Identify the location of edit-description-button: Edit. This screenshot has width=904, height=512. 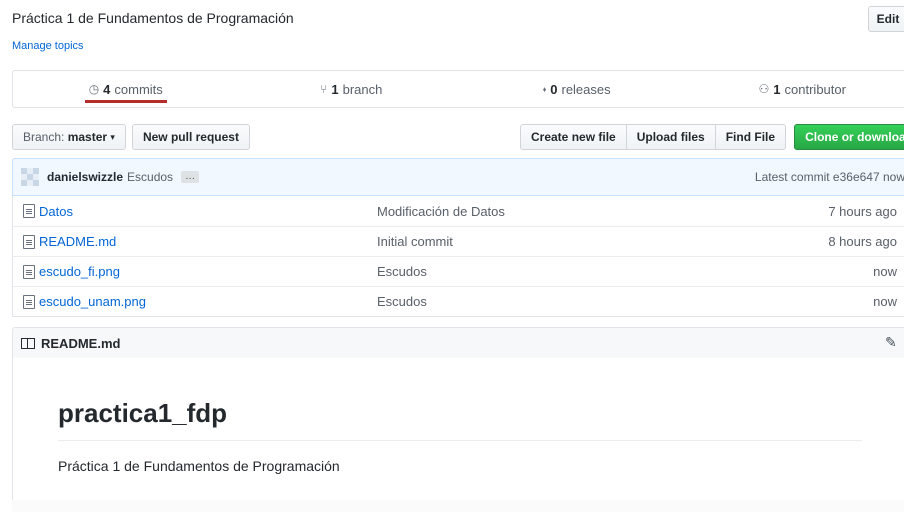
(886, 19).